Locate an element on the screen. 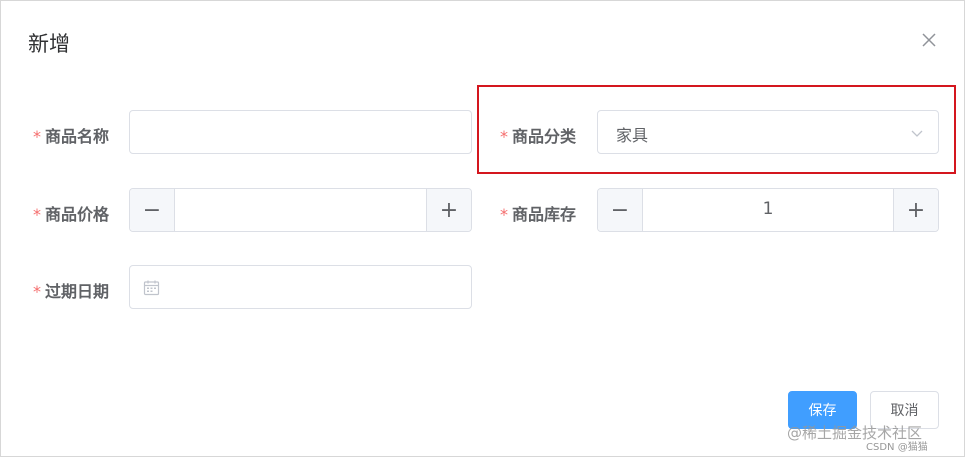 The width and height of the screenshot is (965, 457). stock-increase-button: + is located at coordinates (915, 210).